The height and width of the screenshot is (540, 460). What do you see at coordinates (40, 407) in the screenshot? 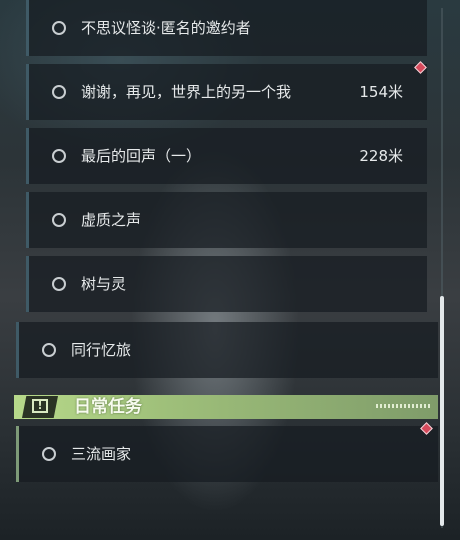
I see `alert-box-icon: !` at bounding box center [40, 407].